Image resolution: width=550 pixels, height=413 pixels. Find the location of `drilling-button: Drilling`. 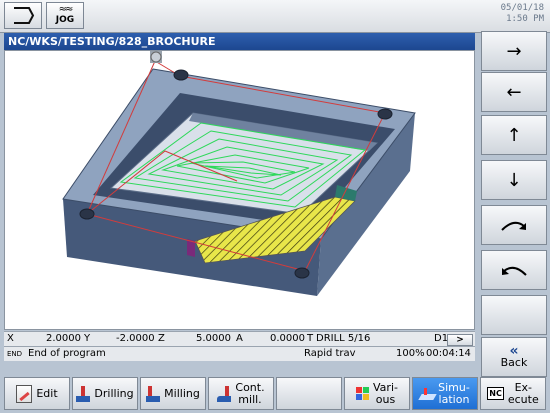

drilling-button: Drilling is located at coordinates (105, 393).